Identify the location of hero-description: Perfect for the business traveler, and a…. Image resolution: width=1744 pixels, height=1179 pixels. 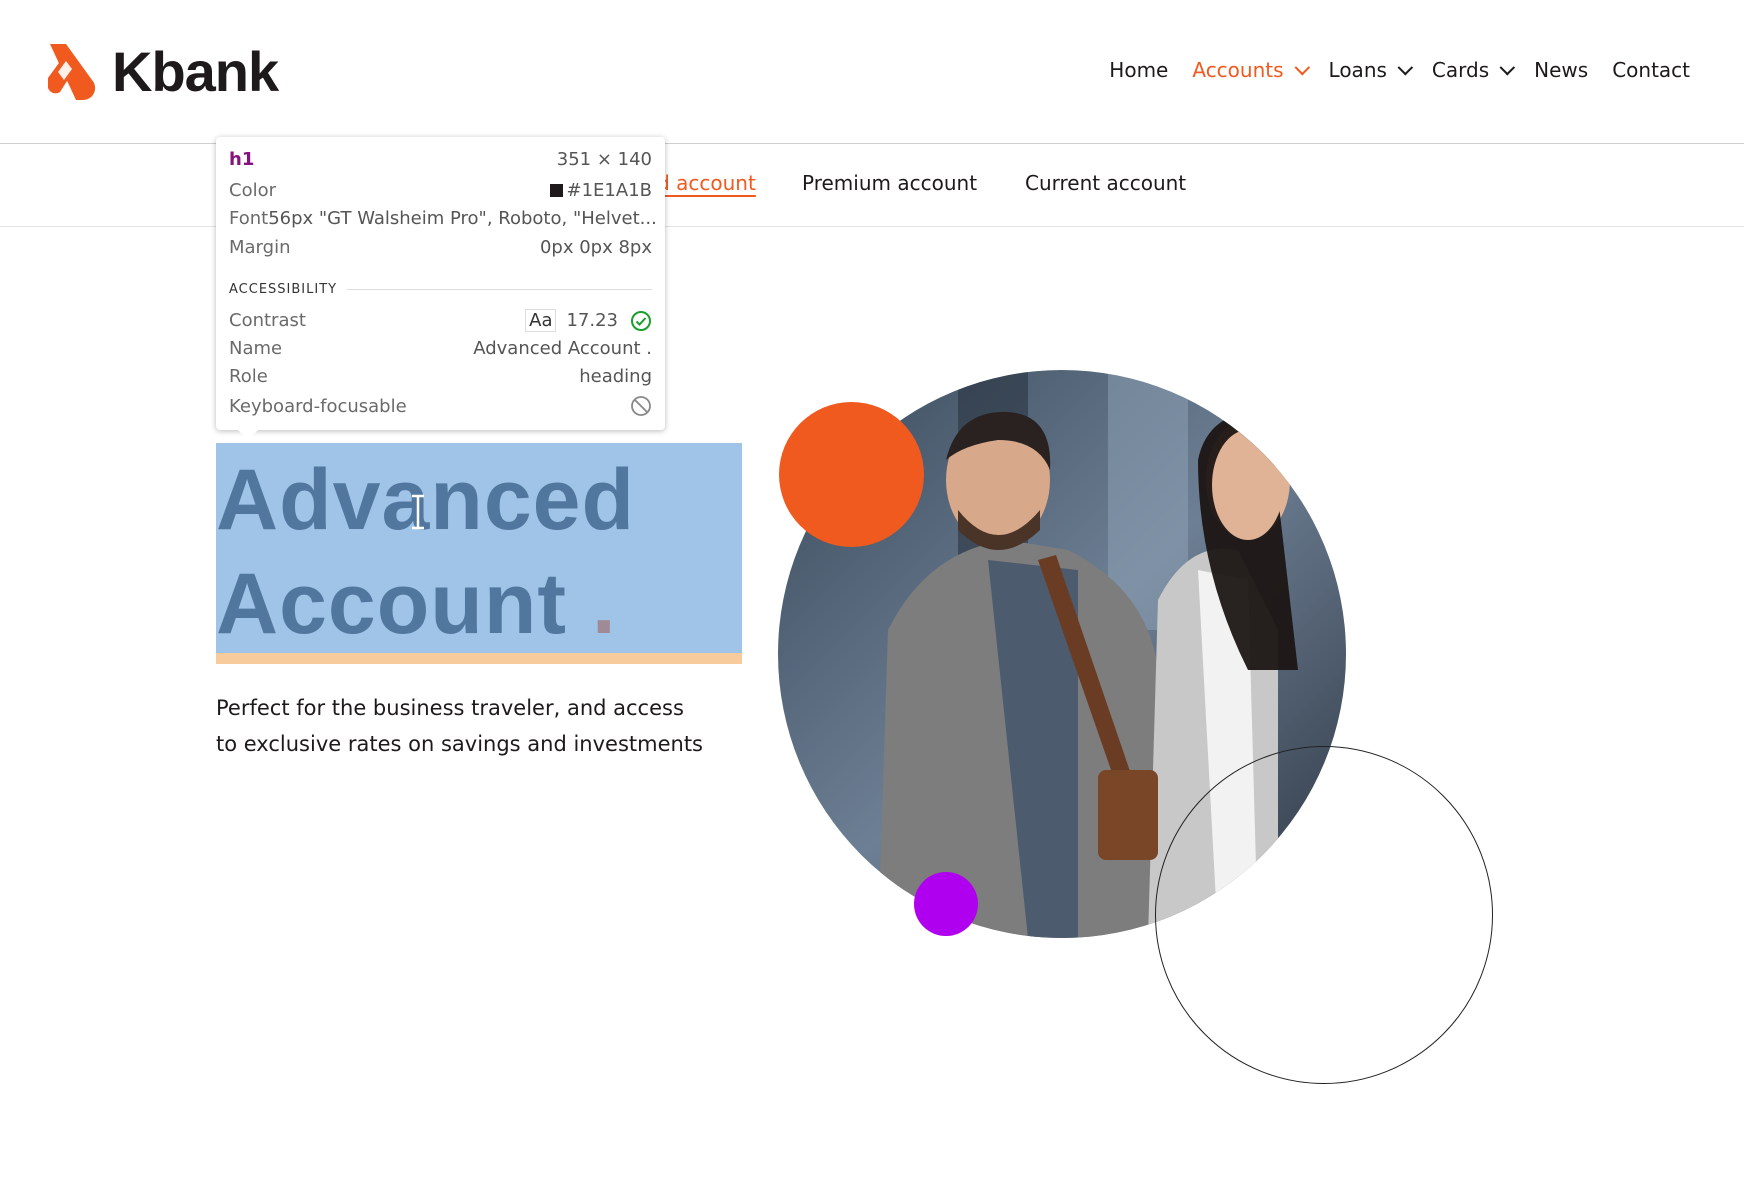
(496, 726).